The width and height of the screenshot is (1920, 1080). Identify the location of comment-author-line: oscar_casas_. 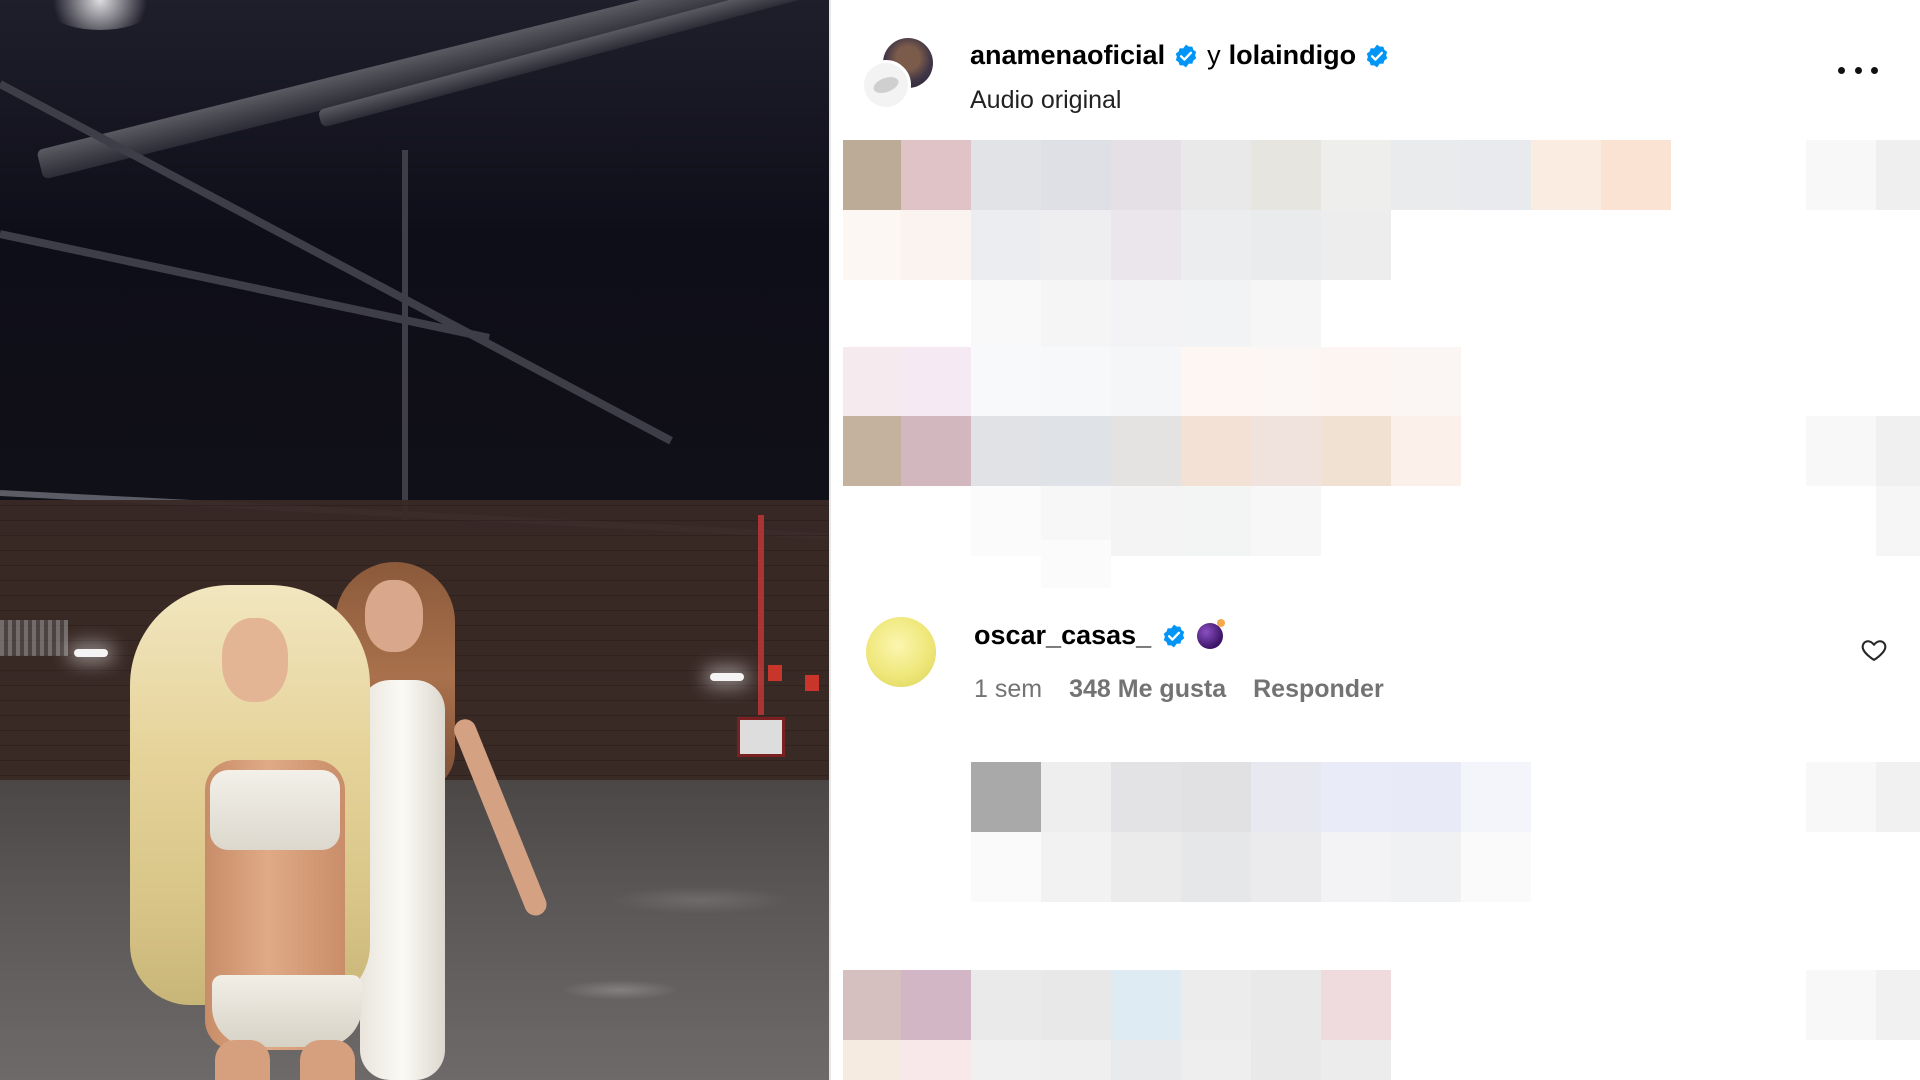
(1100, 634).